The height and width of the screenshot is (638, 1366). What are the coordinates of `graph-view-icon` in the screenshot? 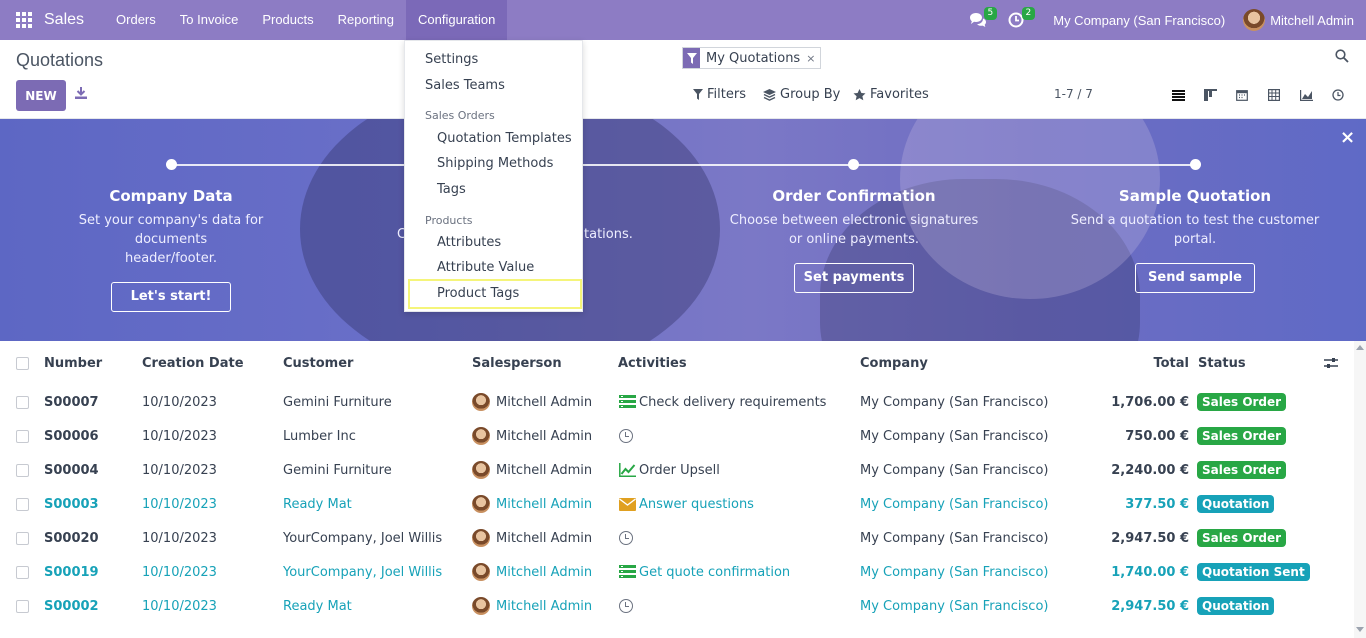 It's located at (1306, 95).